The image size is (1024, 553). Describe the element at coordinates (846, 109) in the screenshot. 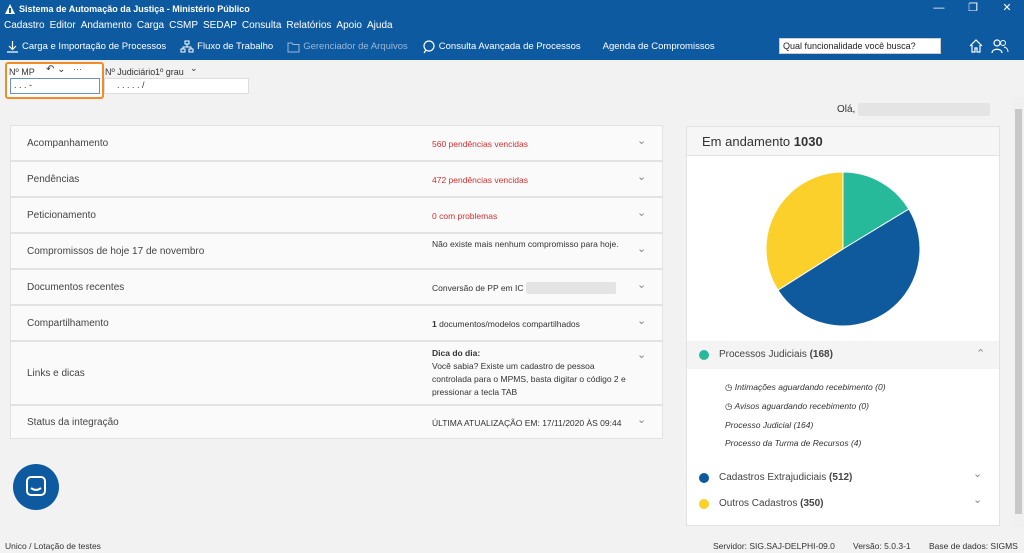

I see `greeting-text: Olá,` at that location.